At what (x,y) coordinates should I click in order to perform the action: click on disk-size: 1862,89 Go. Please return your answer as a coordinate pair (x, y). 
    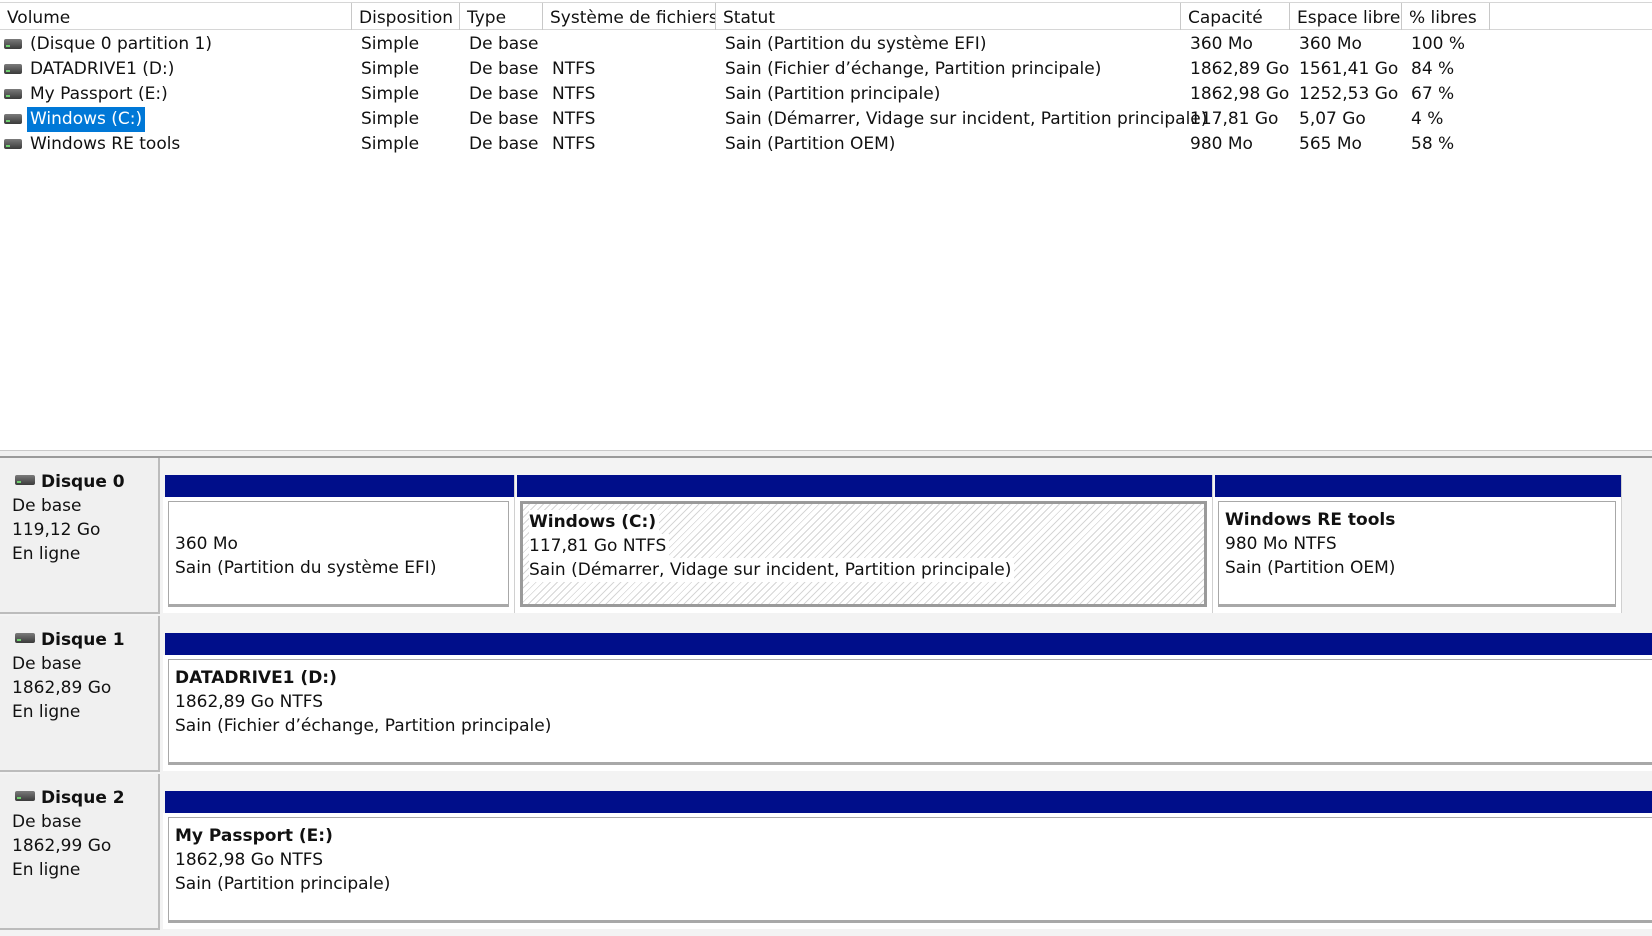
    Looking at the image, I should click on (62, 688).